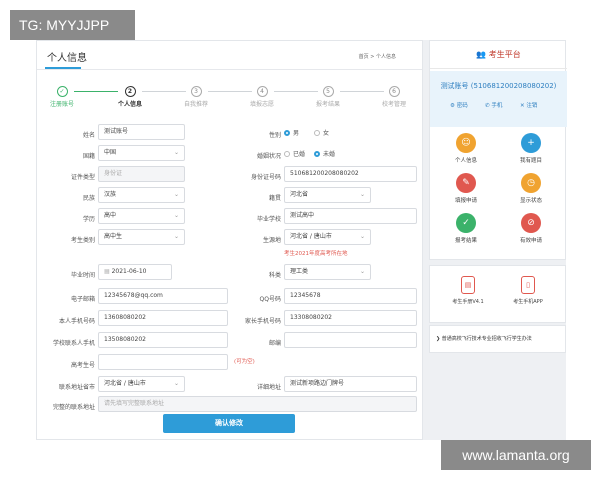 Image resolution: width=600 pixels, height=480 pixels. I want to click on category-select: 高中生 ⌄, so click(141, 237).